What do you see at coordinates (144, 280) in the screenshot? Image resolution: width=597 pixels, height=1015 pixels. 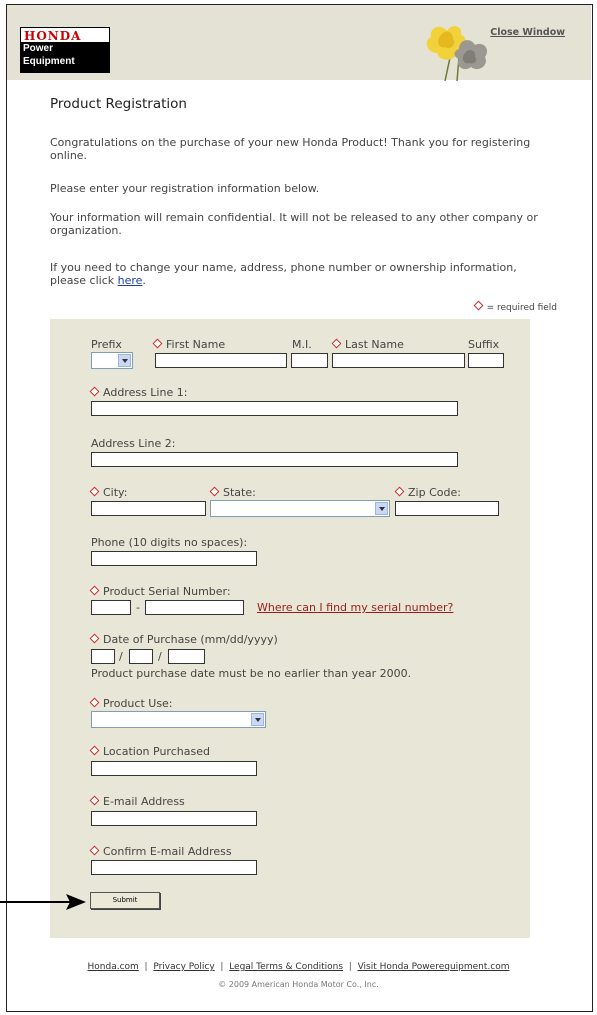 I see `change-info-suffix: .` at bounding box center [144, 280].